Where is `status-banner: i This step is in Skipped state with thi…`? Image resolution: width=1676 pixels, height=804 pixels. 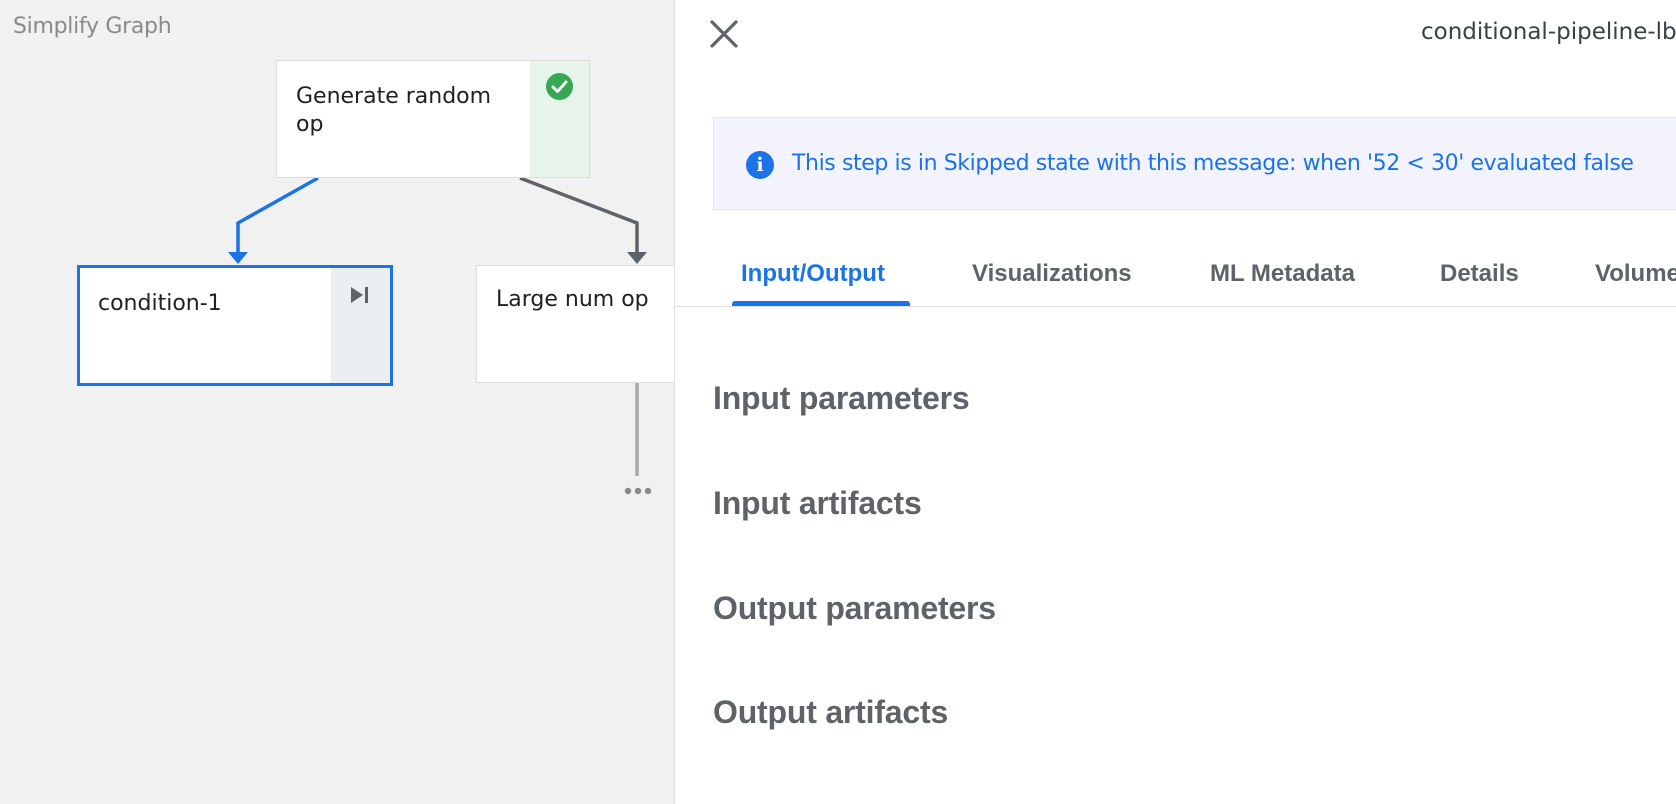 status-banner: i This step is in Skipped state with thi… is located at coordinates (1194, 163).